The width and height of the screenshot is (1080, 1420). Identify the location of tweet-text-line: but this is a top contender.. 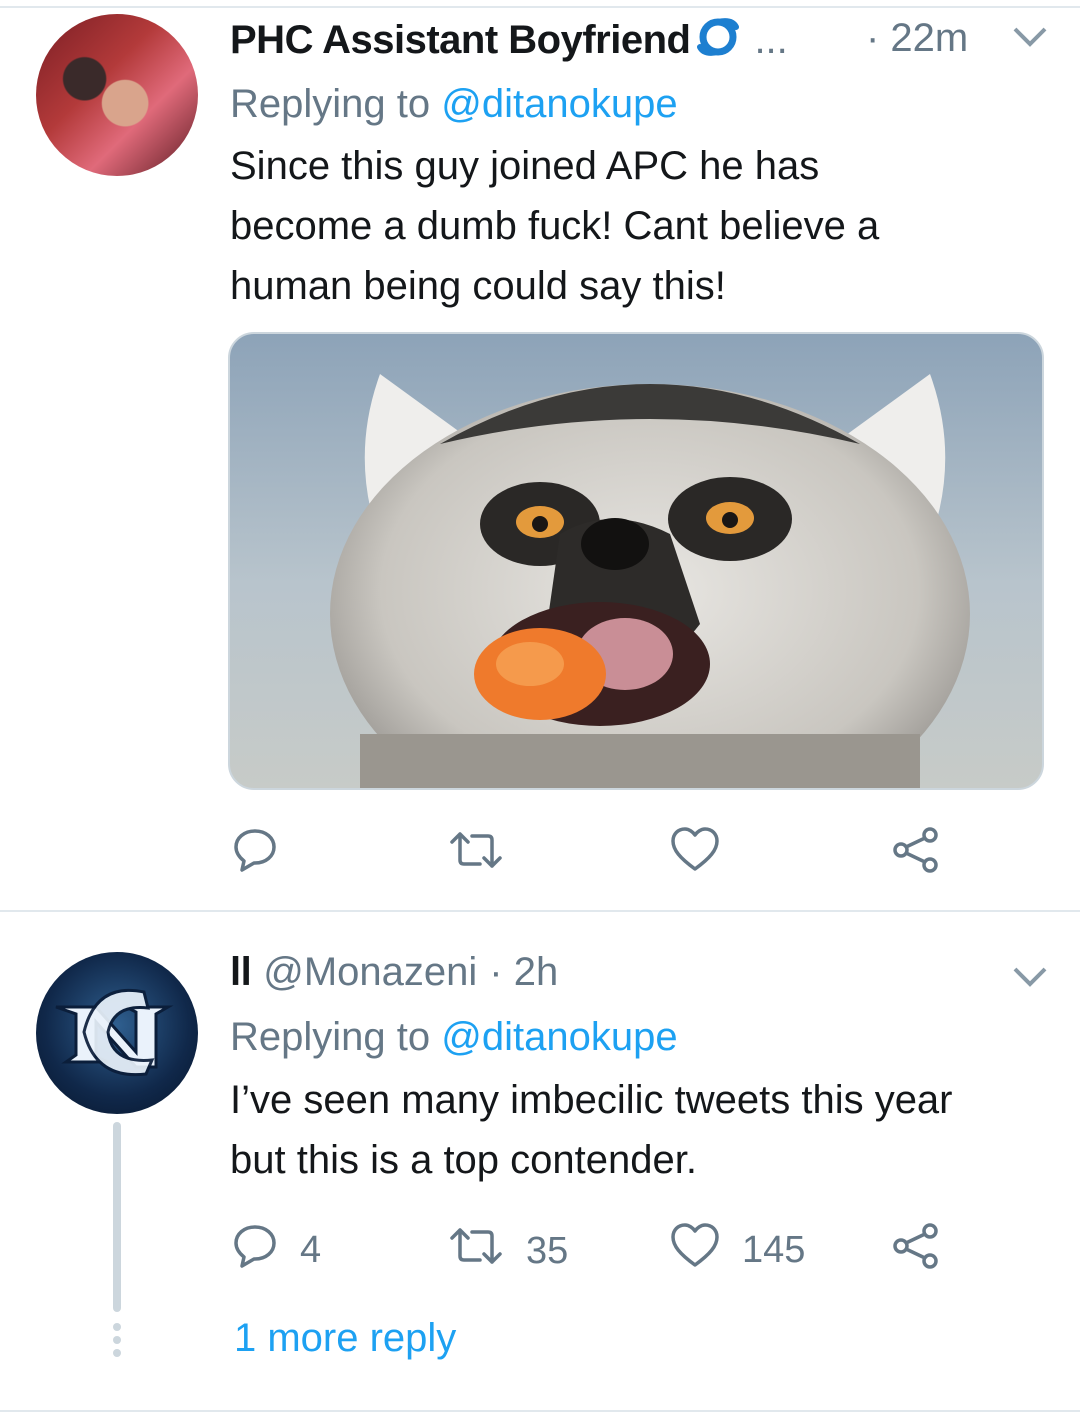
(463, 1160).